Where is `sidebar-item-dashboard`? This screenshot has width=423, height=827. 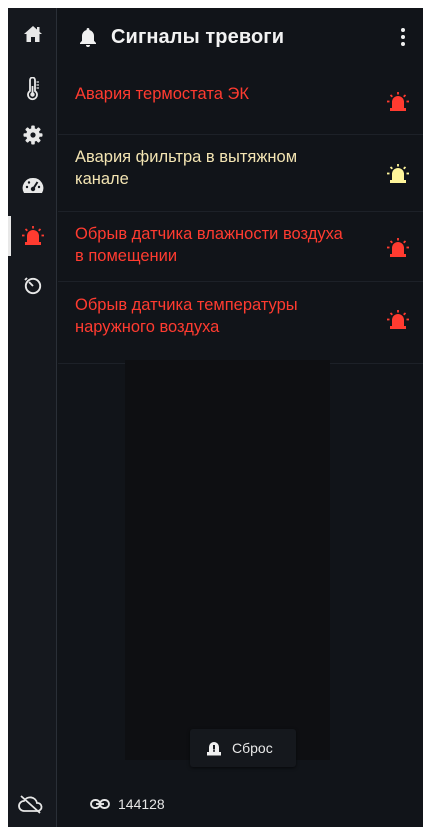 sidebar-item-dashboard is located at coordinates (32, 187).